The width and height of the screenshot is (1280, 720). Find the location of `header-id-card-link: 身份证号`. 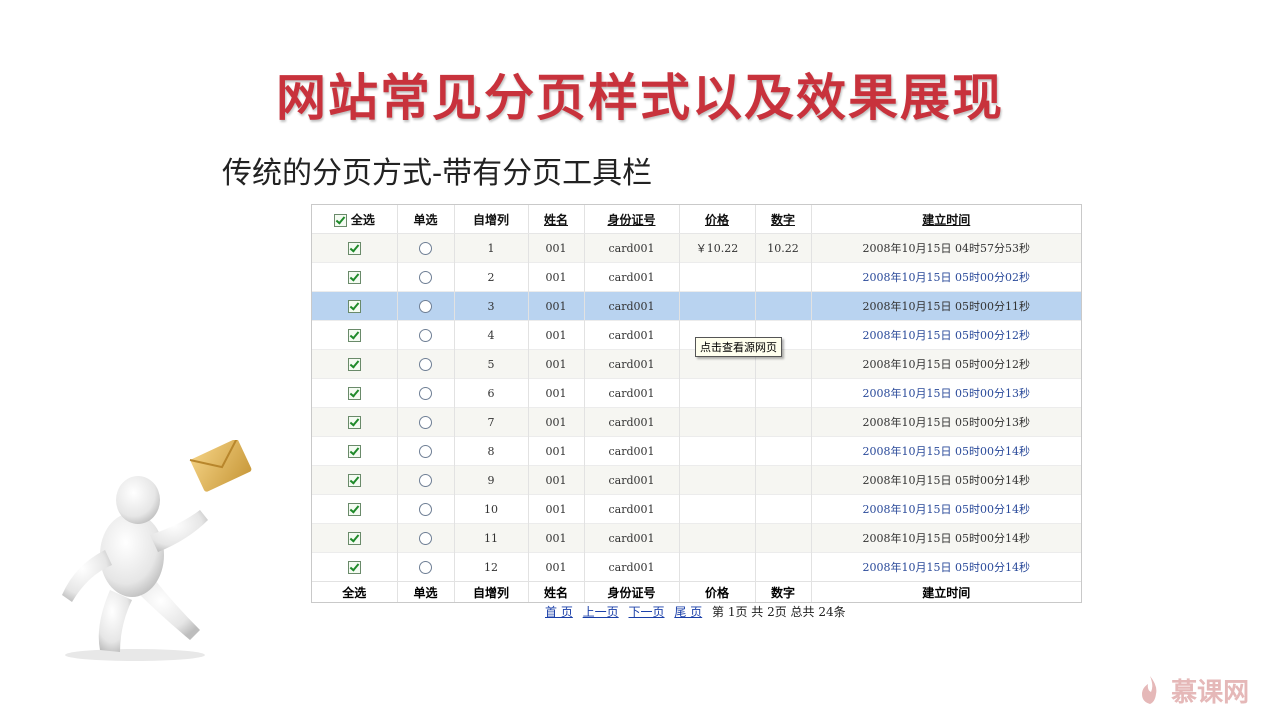

header-id-card-link: 身份证号 is located at coordinates (631, 220).